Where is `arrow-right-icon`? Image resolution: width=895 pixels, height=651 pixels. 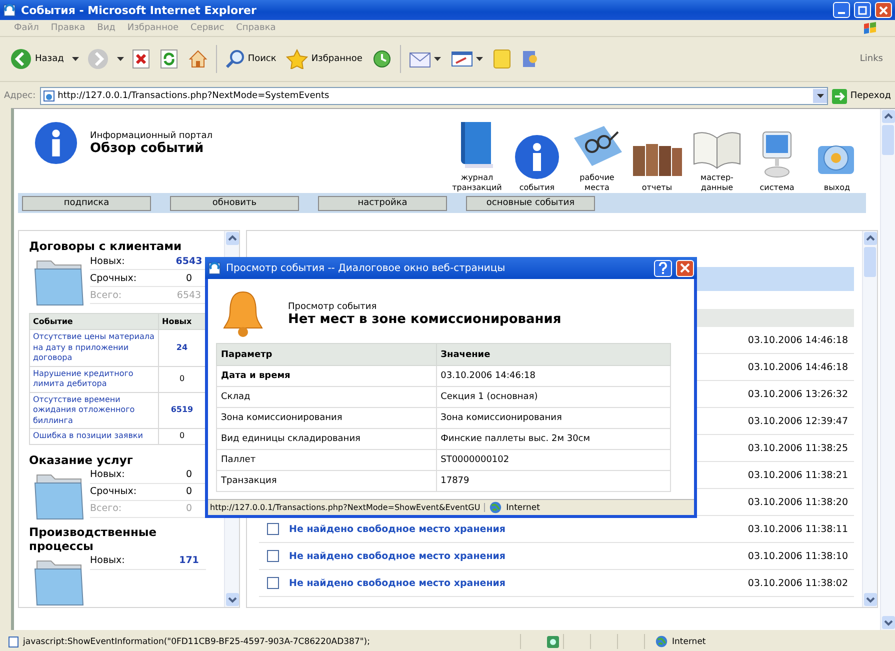 arrow-right-icon is located at coordinates (97, 59).